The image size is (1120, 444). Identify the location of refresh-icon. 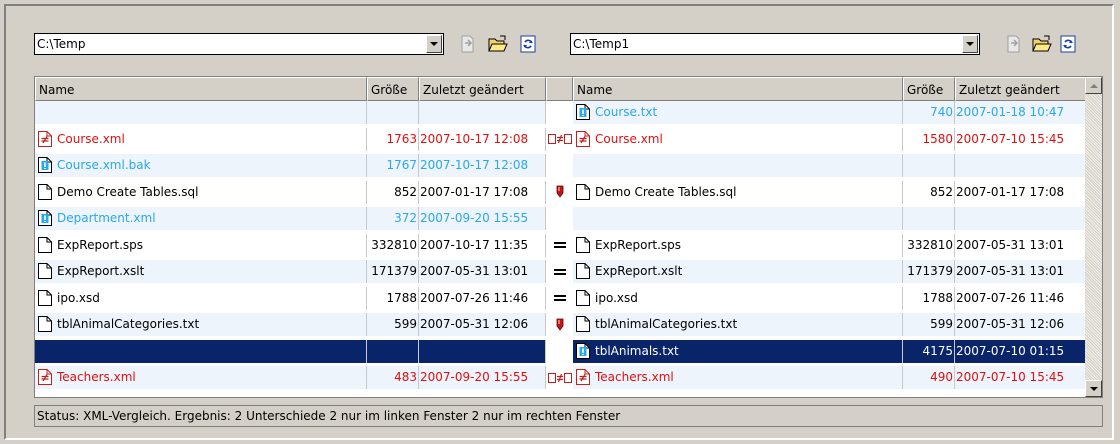
(1068, 44).